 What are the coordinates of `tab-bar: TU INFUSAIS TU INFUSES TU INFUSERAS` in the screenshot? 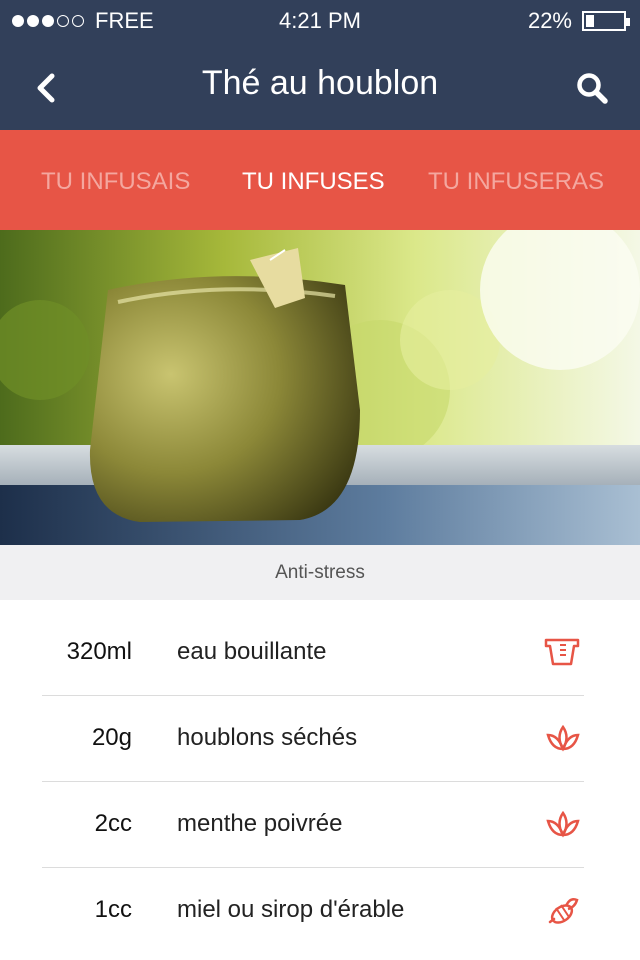 It's located at (320, 180).